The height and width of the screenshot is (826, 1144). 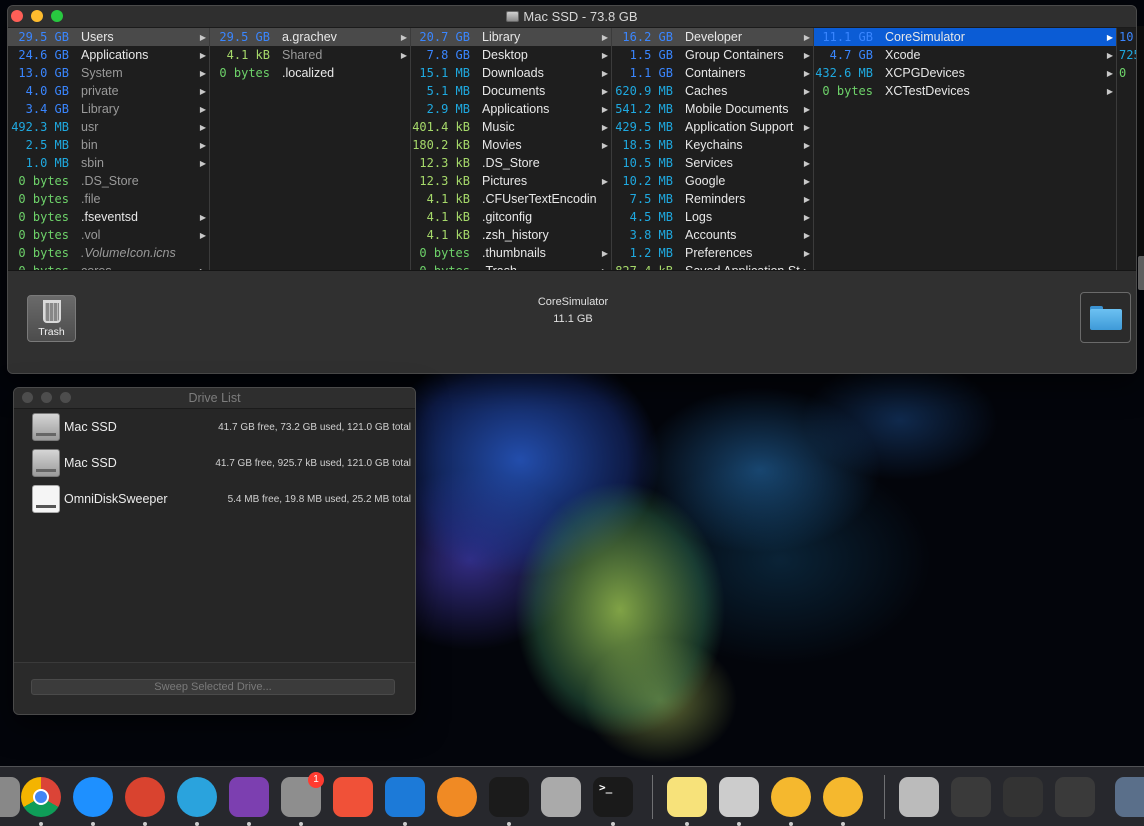 What do you see at coordinates (145, 797) in the screenshot?
I see `remote-desktop-icon` at bounding box center [145, 797].